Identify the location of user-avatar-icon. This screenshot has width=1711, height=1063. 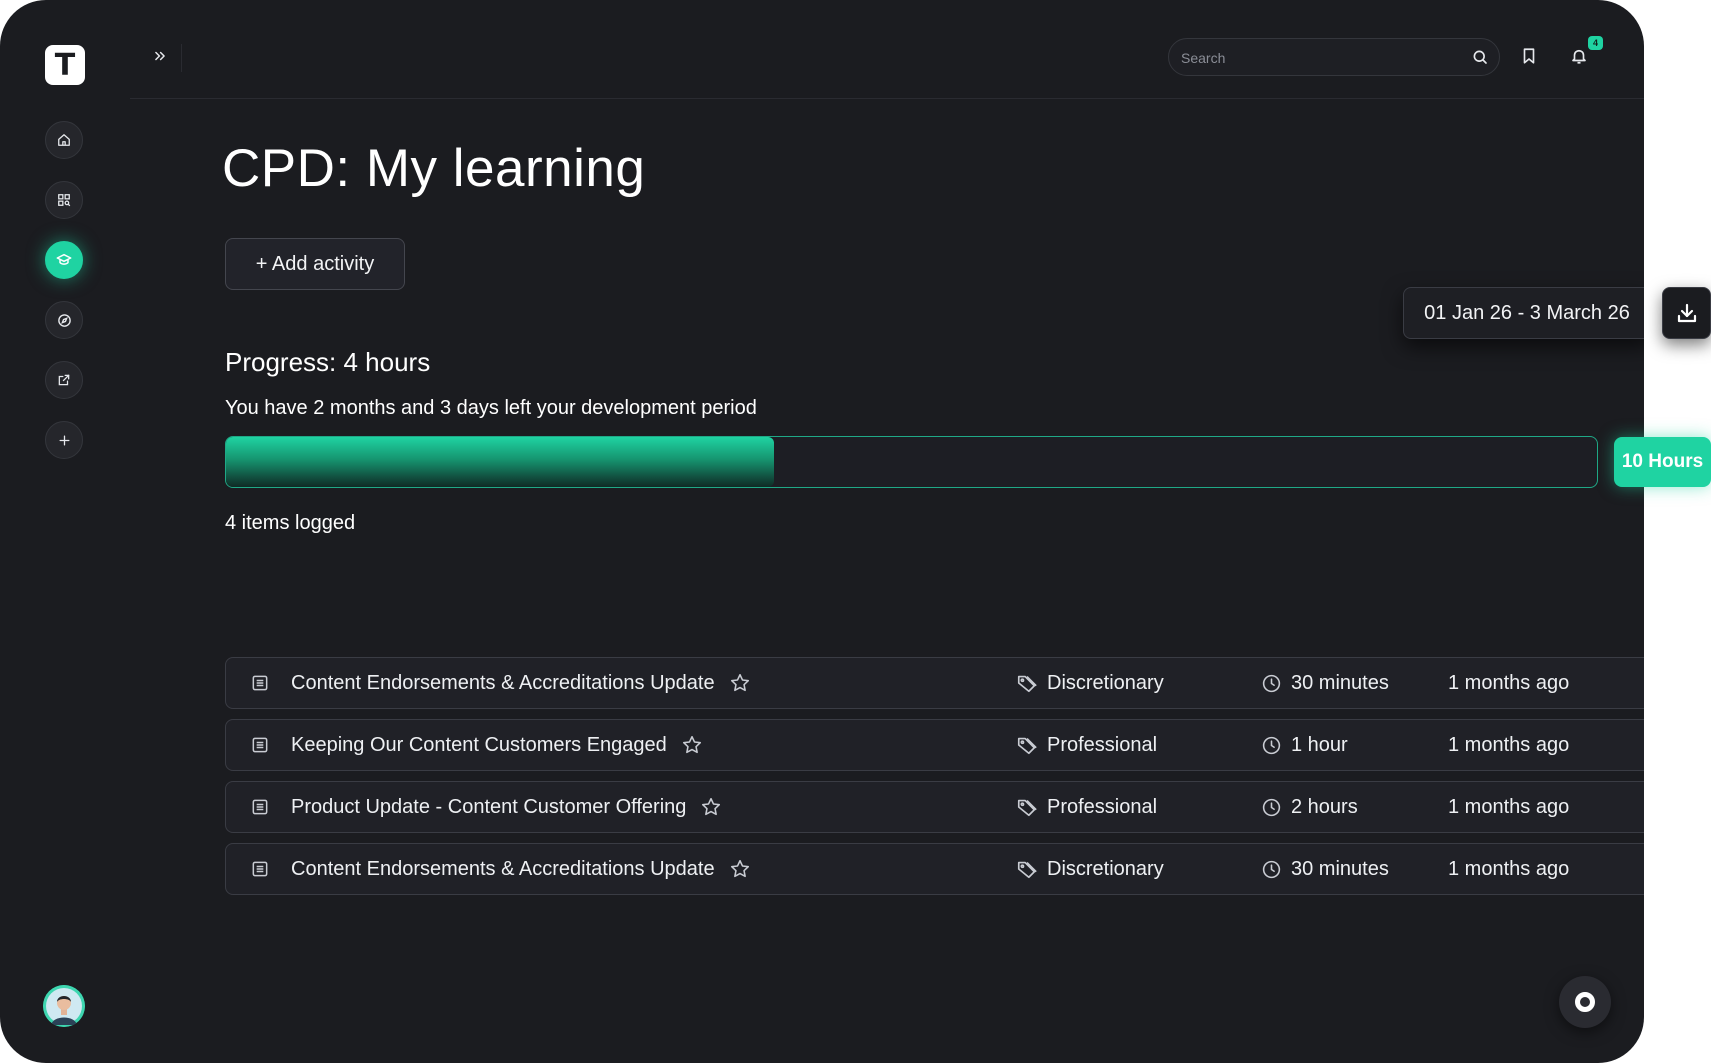
(64, 1006).